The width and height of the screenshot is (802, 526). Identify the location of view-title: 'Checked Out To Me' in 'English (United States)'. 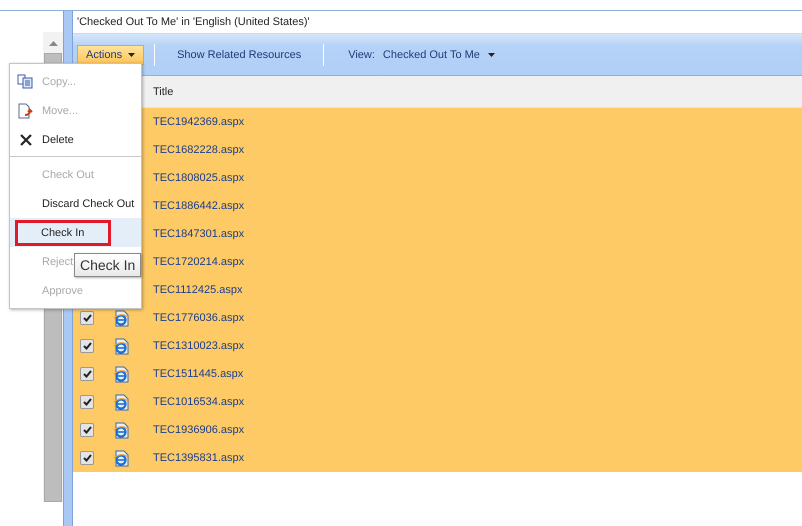
(193, 22).